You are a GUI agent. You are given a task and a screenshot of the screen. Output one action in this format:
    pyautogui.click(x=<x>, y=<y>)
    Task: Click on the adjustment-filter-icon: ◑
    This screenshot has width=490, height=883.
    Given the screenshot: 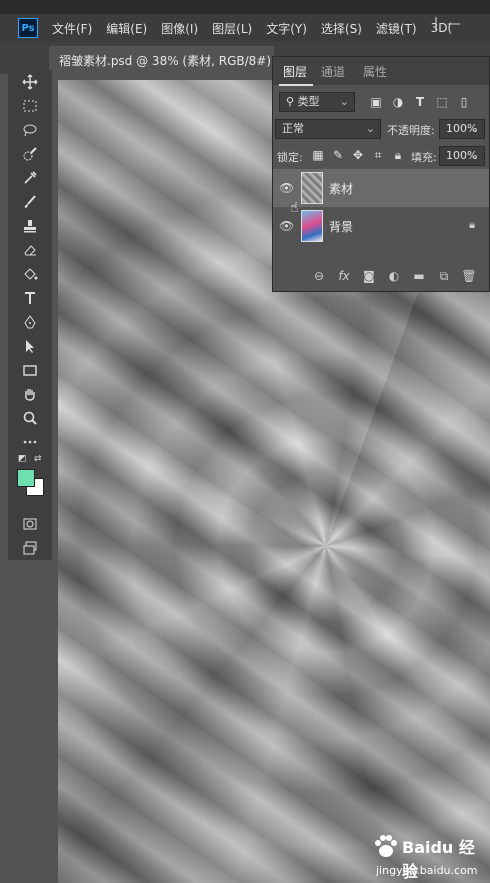 What is the action you would take?
    pyautogui.click(x=398, y=102)
    